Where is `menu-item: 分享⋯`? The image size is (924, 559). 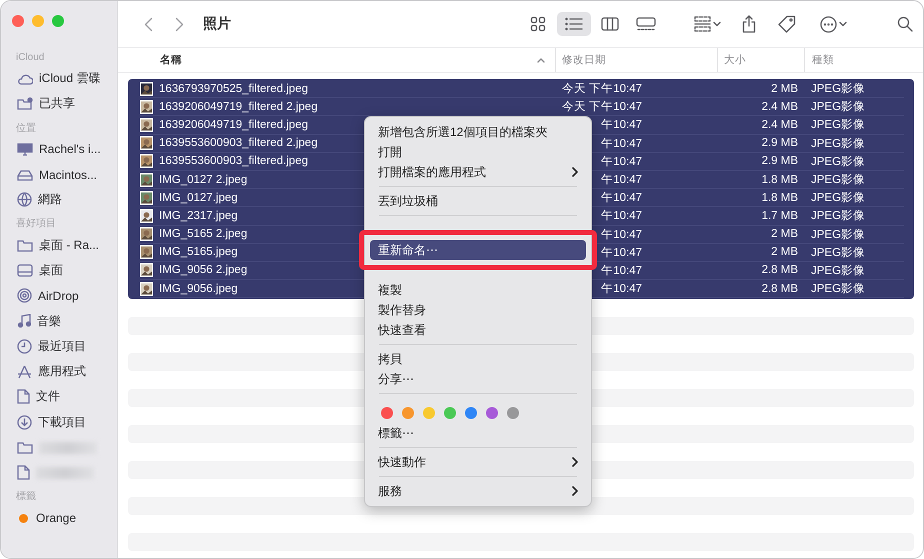
menu-item: 分享⋯ is located at coordinates (478, 379).